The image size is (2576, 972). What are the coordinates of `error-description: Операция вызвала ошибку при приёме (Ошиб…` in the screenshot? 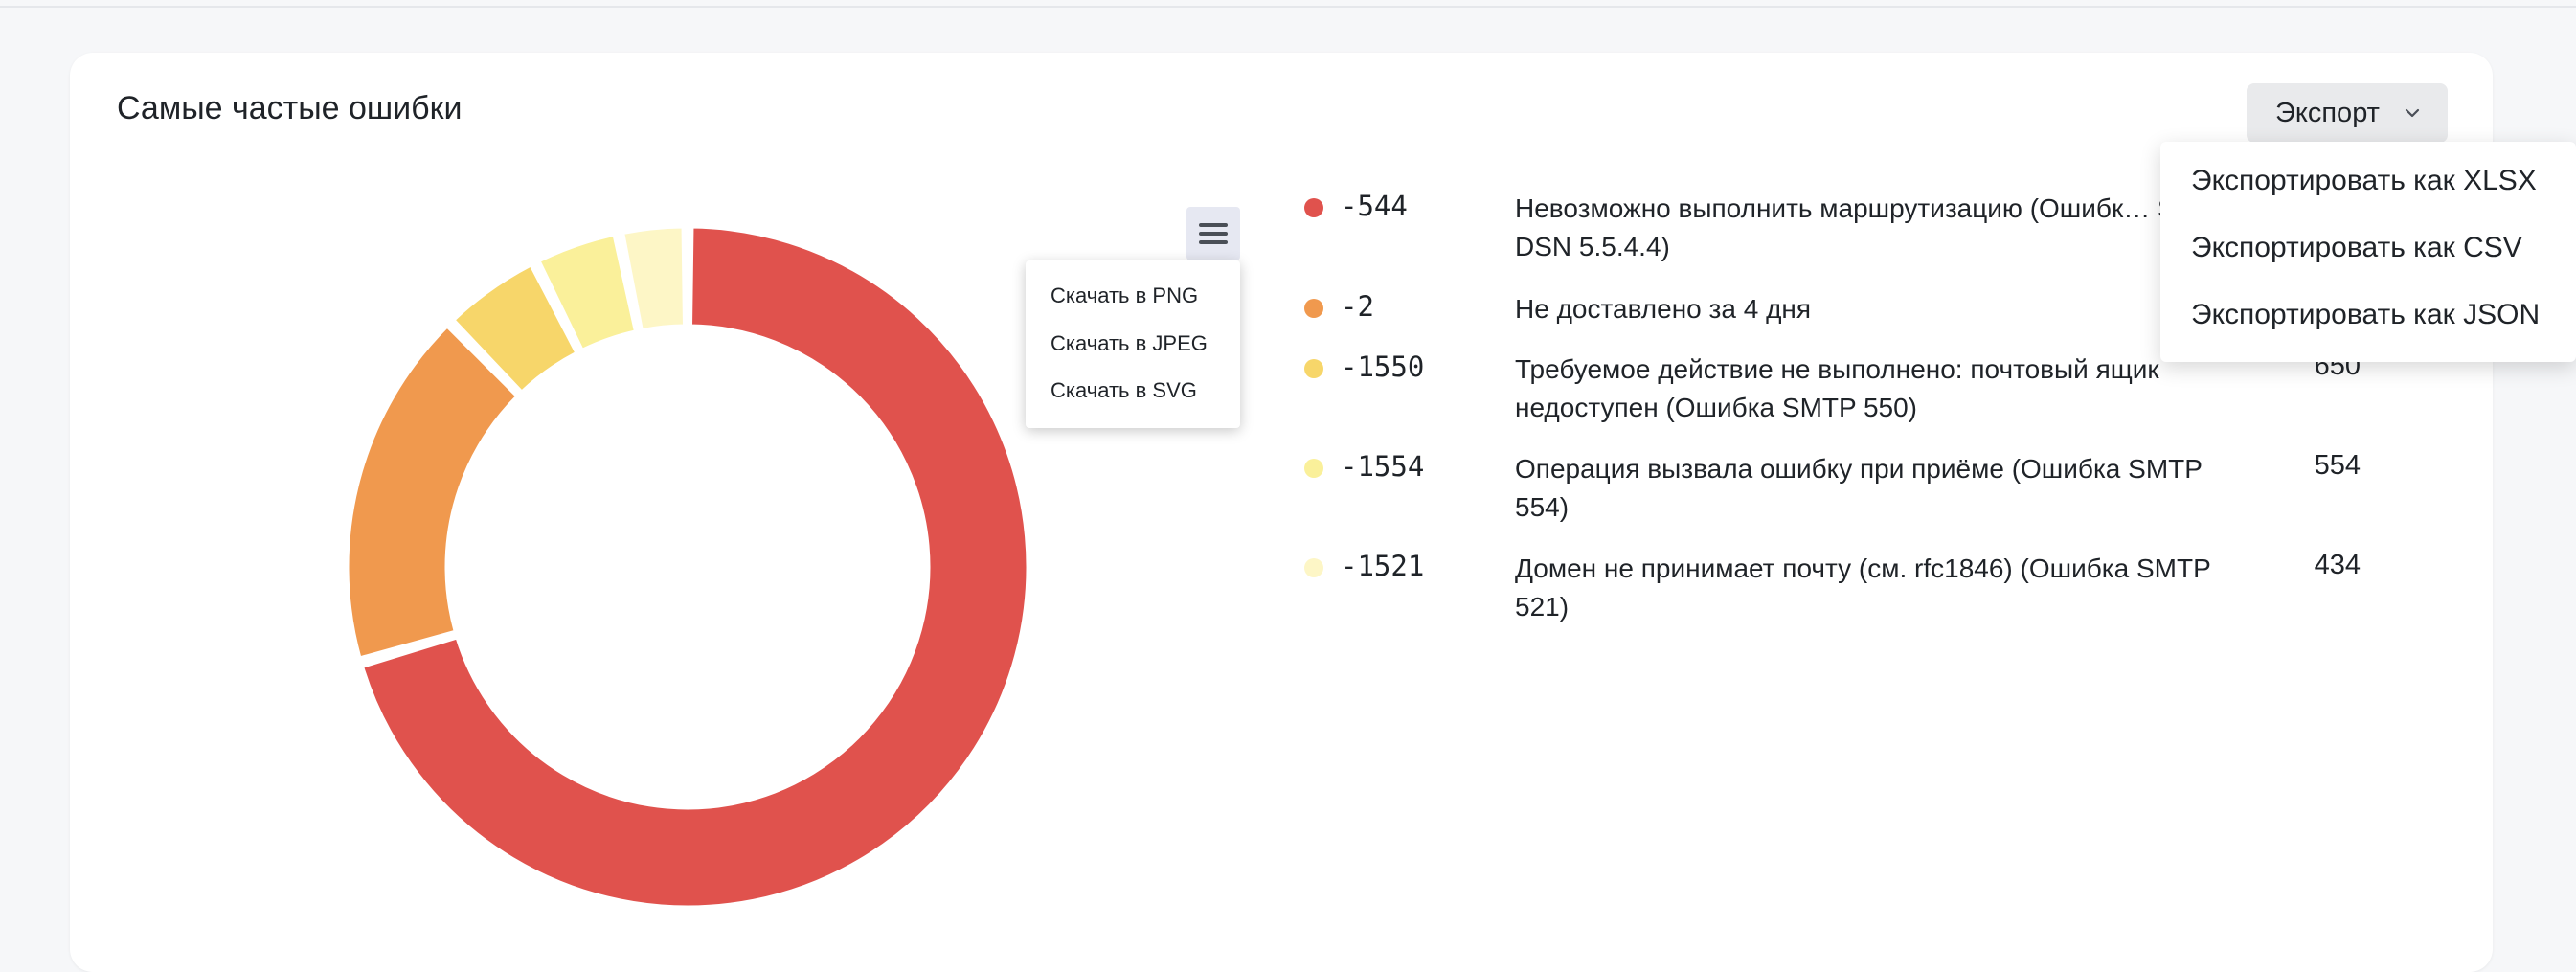 It's located at (1859, 488).